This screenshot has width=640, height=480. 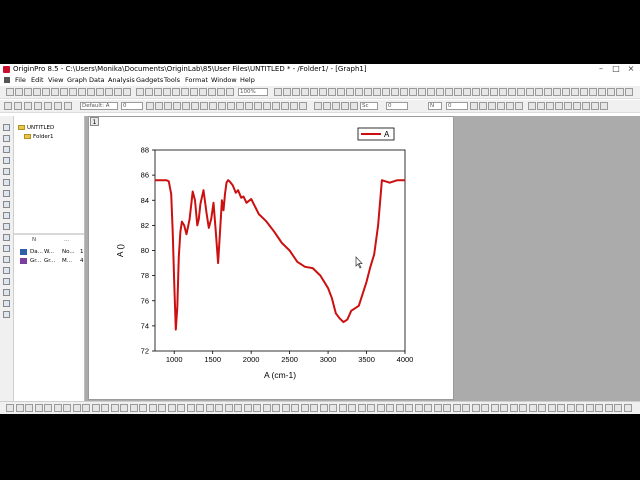 What do you see at coordinates (132, 106) in the screenshot?
I see `font-size-combo: 0` at bounding box center [132, 106].